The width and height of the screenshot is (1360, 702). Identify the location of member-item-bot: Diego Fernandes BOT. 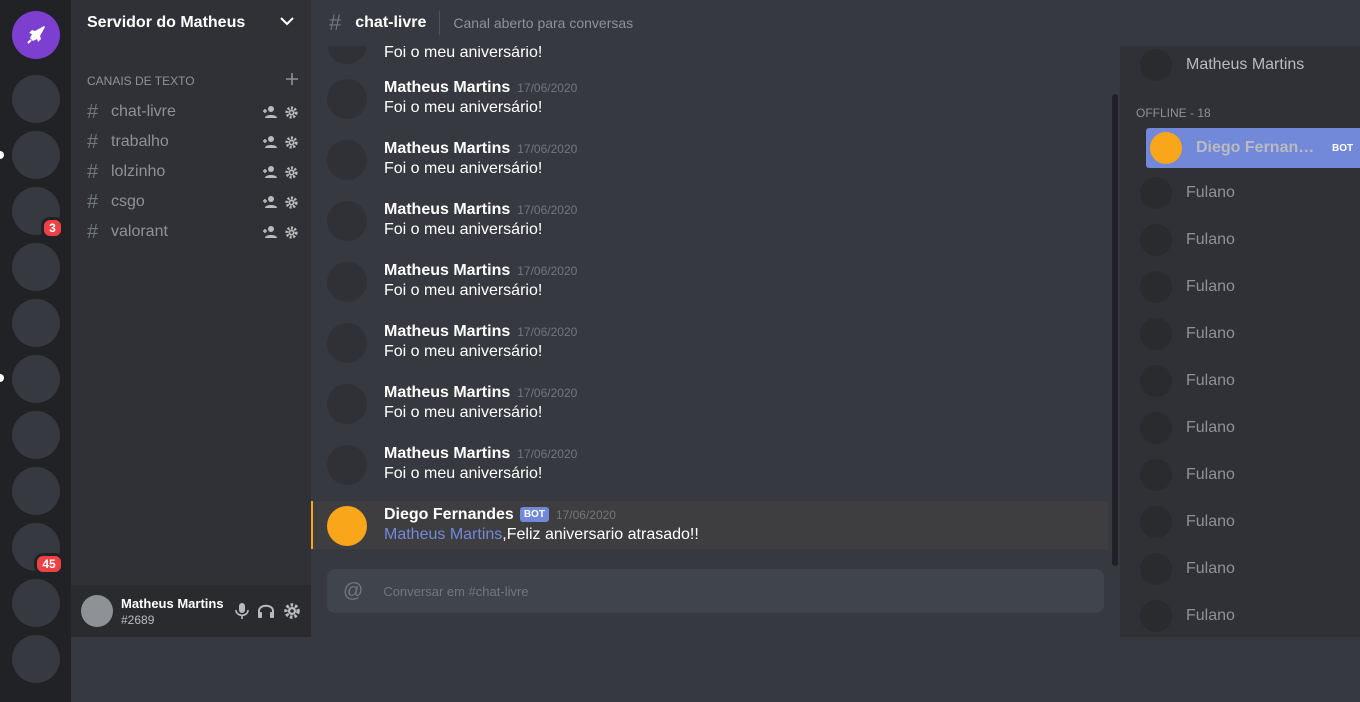
(1253, 148).